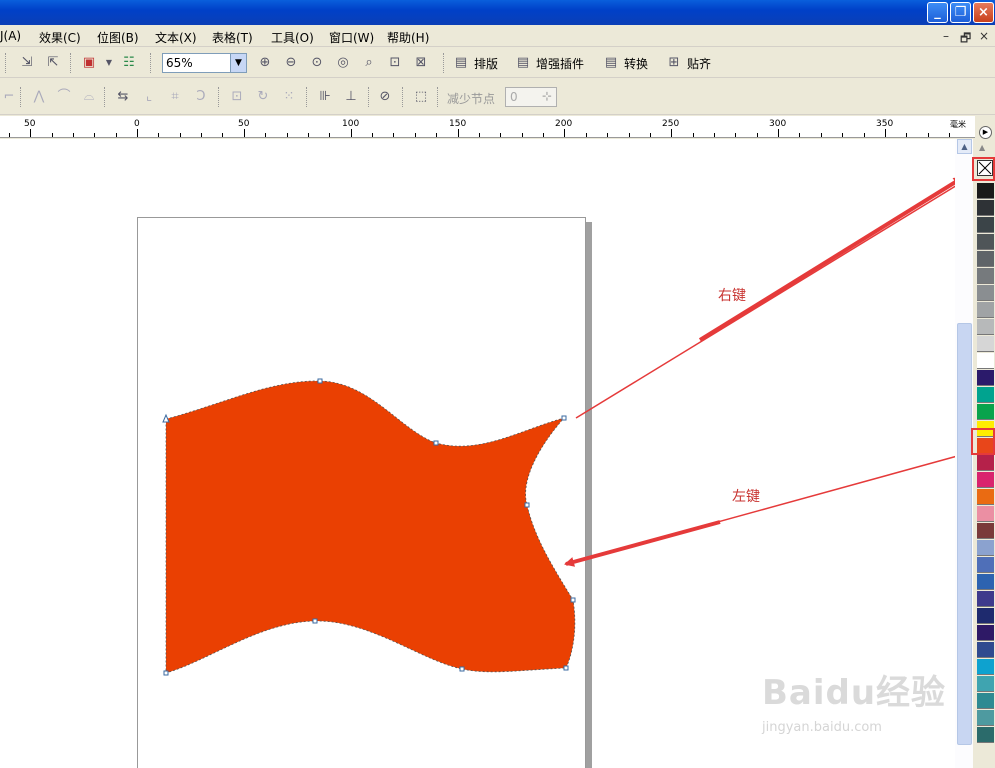 The width and height of the screenshot is (995, 768). Describe the element at coordinates (964, 534) in the screenshot. I see `scrollbar-thumb` at that location.